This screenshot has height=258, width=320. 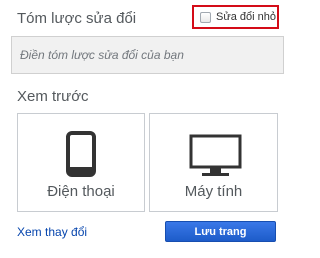 I want to click on minor-edit-label: Sửa đổi nhỏ, so click(x=246, y=17).